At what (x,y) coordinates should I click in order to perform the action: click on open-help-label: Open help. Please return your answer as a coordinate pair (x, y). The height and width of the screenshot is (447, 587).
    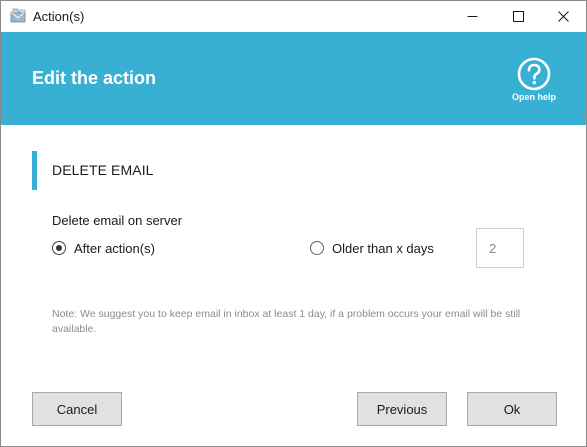
    Looking at the image, I should click on (533, 97).